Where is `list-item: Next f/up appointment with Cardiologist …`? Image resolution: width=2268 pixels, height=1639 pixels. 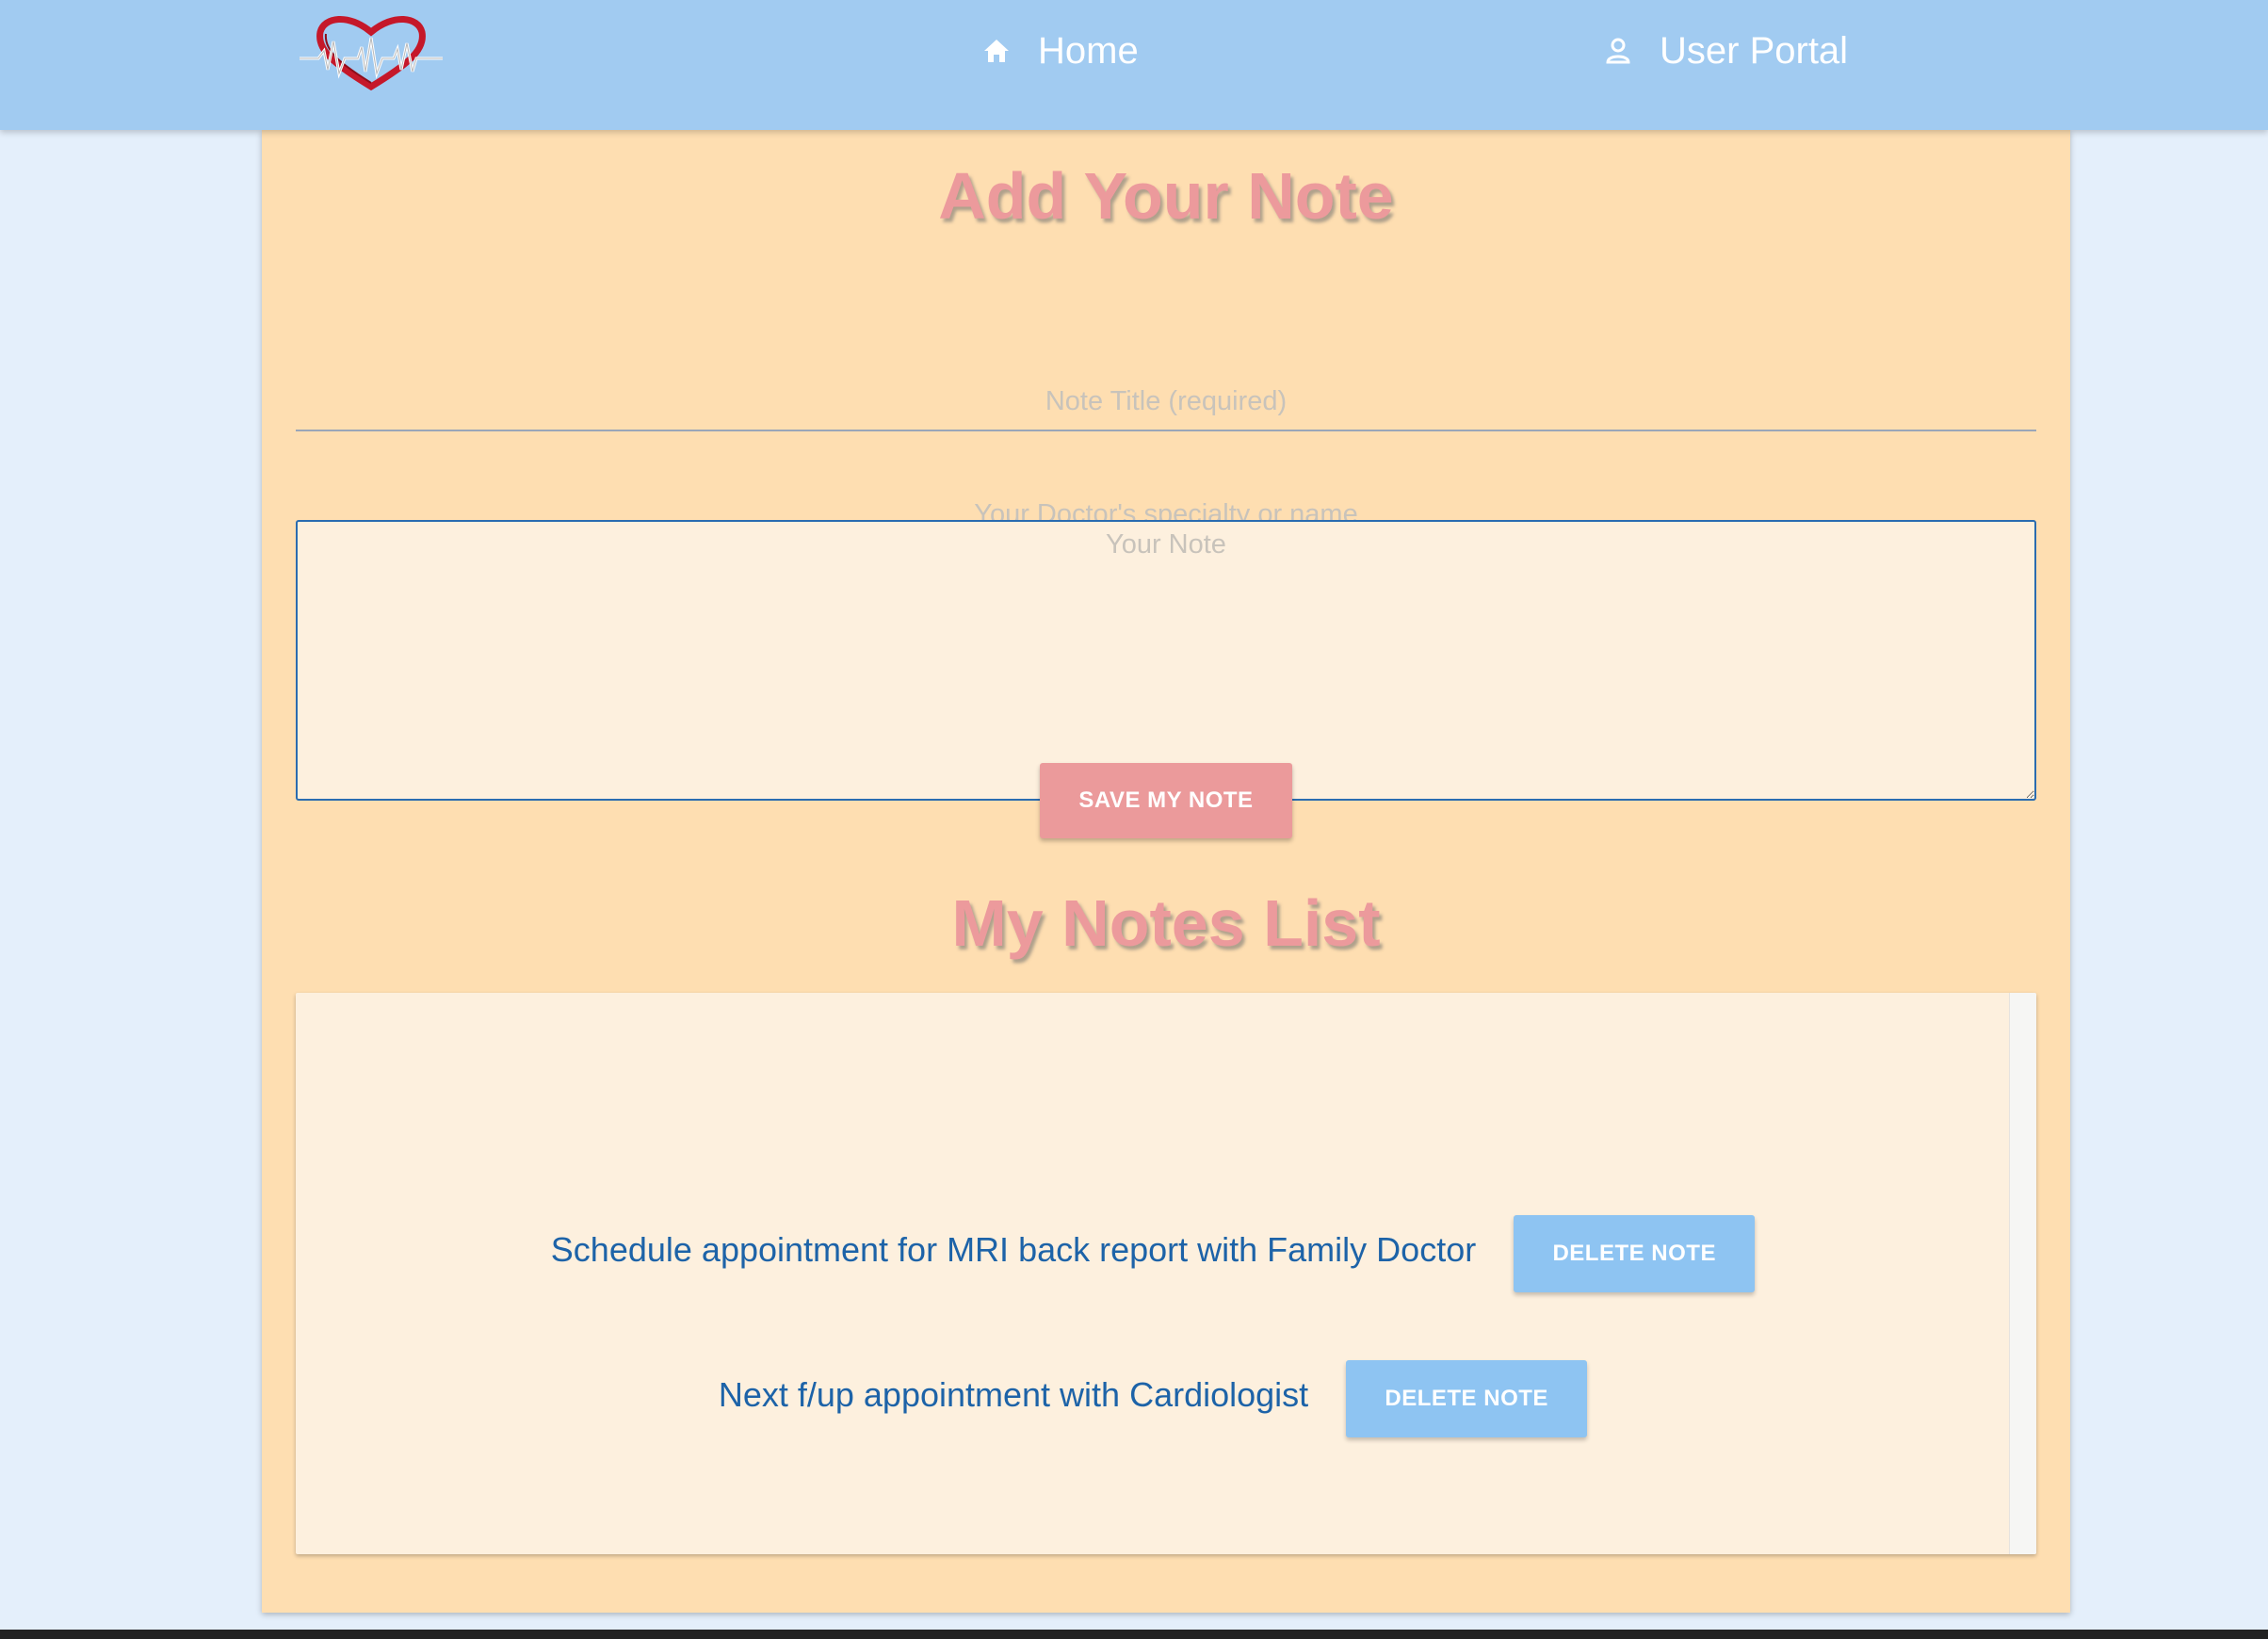 list-item: Next f/up appointment with Cardiologist … is located at coordinates (1153, 1398).